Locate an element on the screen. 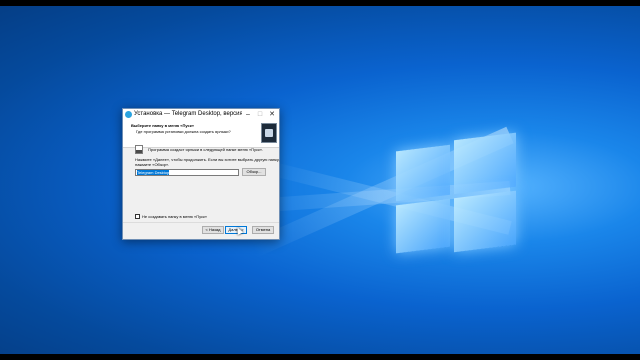 The image size is (640, 360). maximize-button: □ is located at coordinates (260, 114).